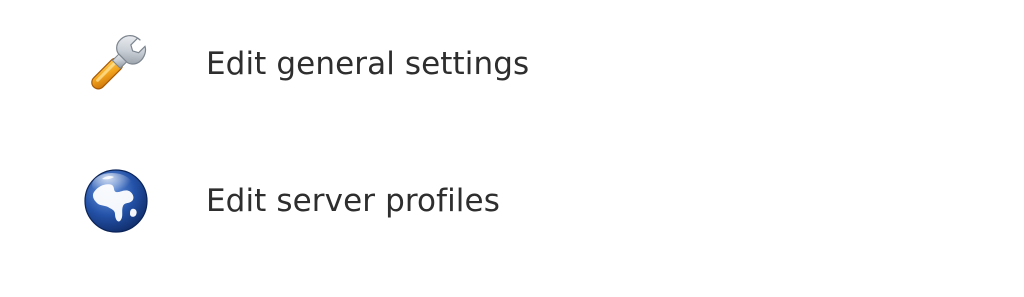 The width and height of the screenshot is (1024, 297). I want to click on edit-server-profiles-item: Edit server profiles, so click(360, 201).